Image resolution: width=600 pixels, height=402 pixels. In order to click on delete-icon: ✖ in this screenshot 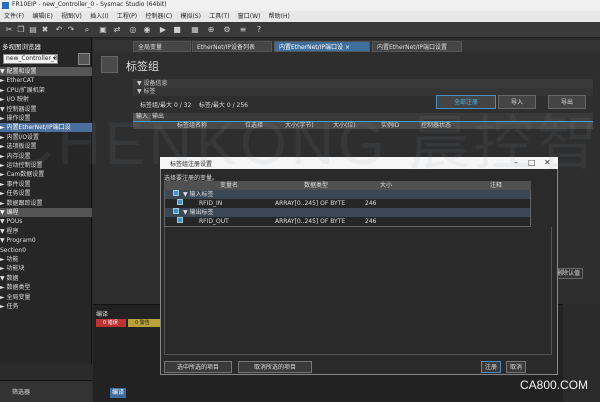, I will do `click(45, 30)`.